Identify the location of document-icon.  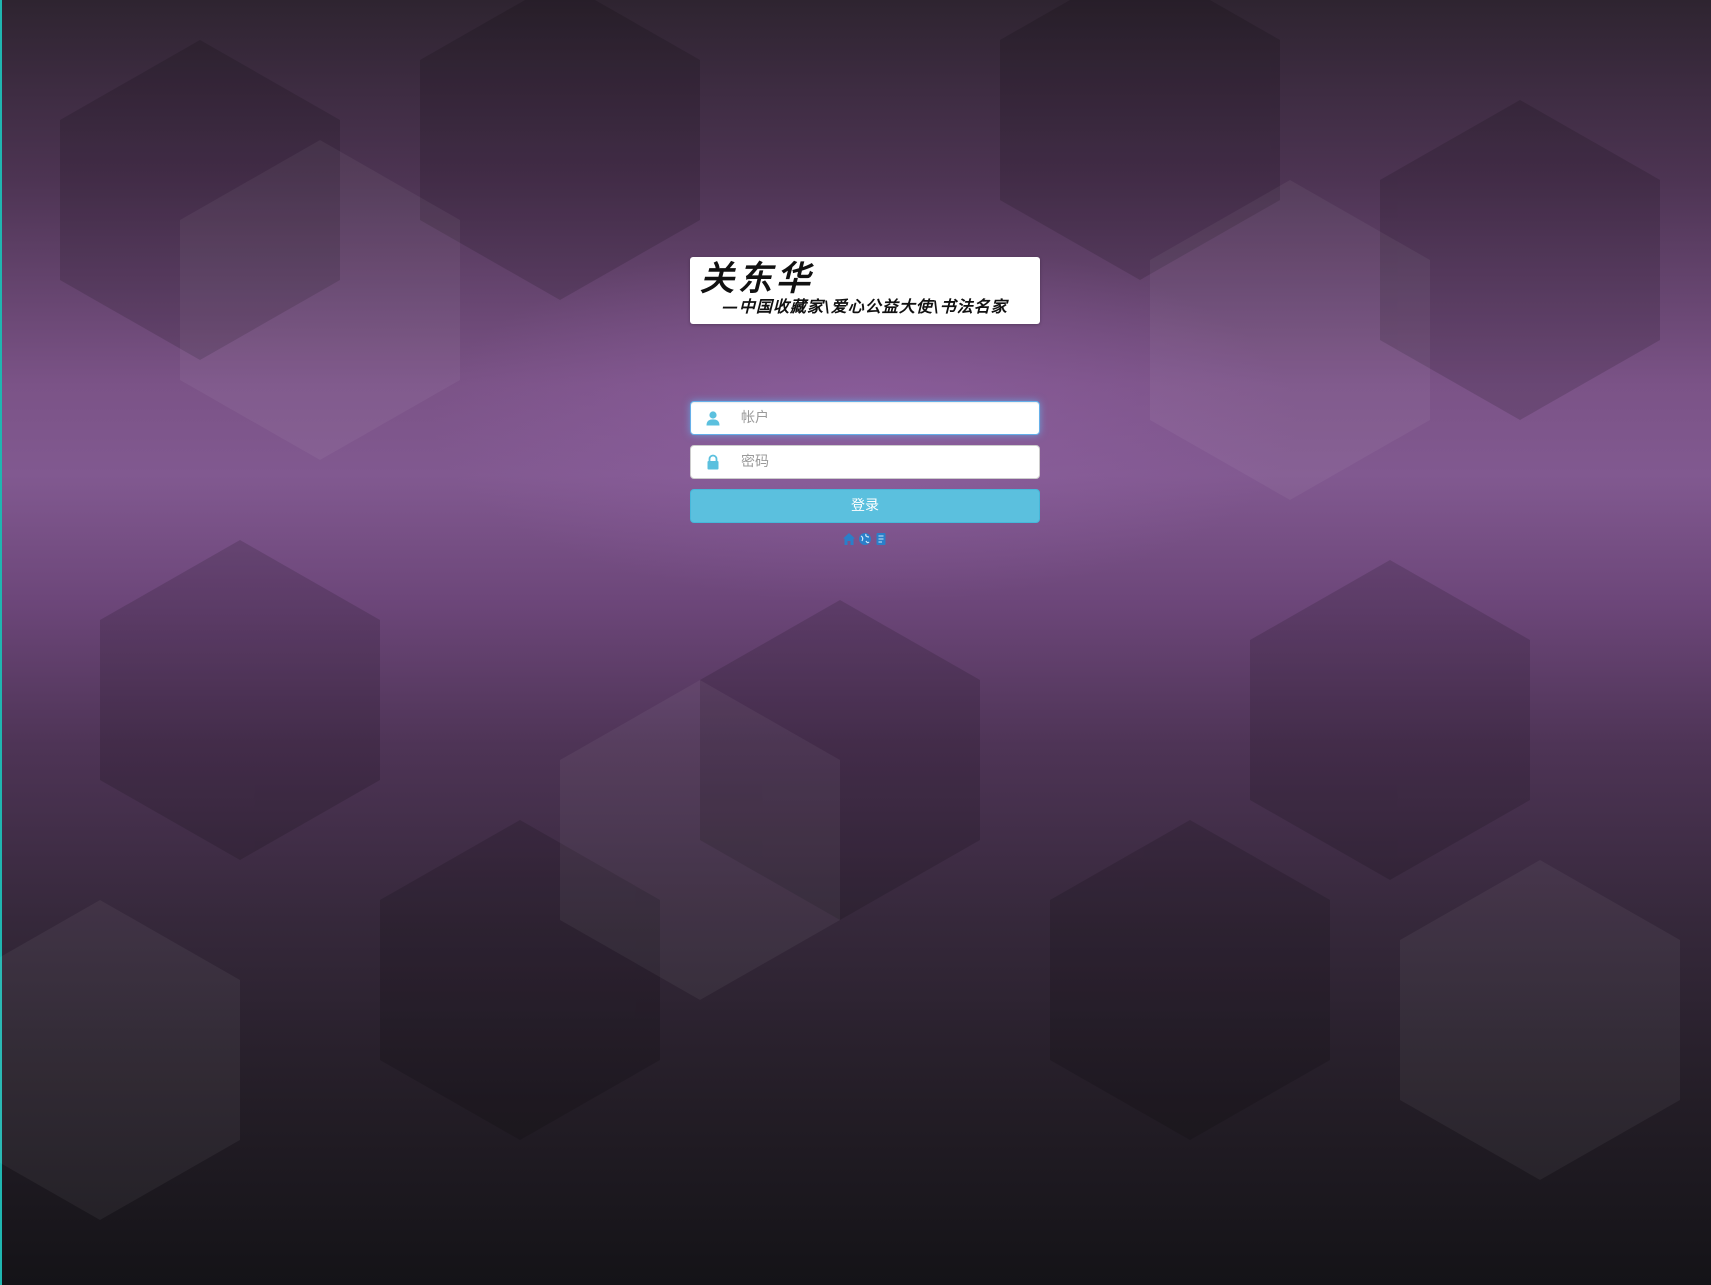
(881, 539).